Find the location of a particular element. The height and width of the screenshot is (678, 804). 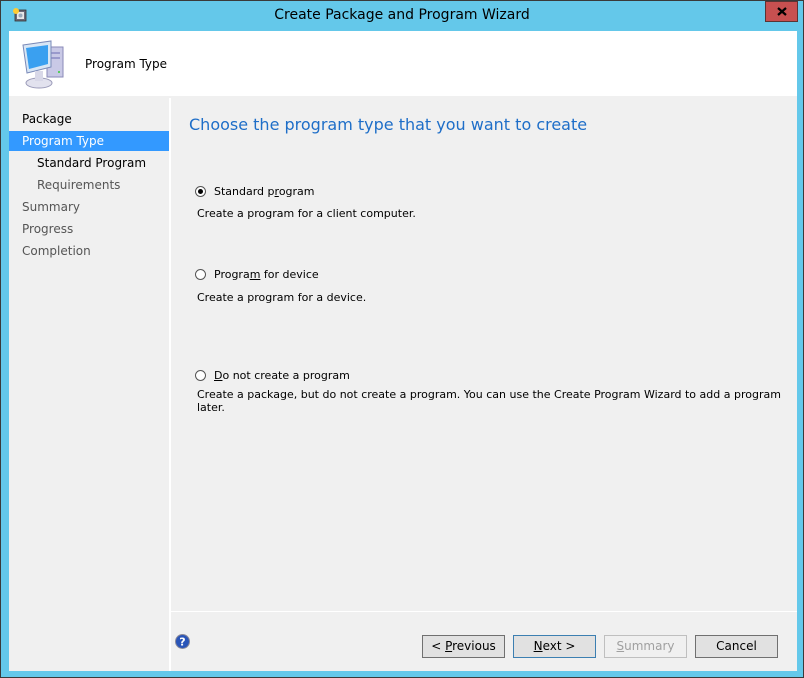

title-bar: Create Package and Program Wizard is located at coordinates (402, 16).